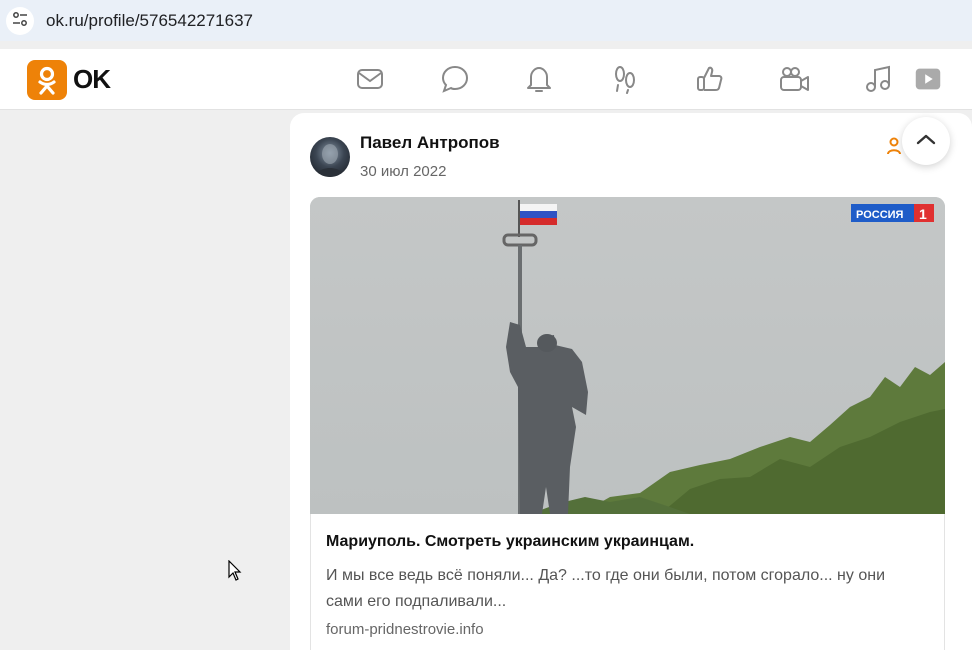 Image resolution: width=972 pixels, height=650 pixels. What do you see at coordinates (330, 157) in the screenshot?
I see `avatar` at bounding box center [330, 157].